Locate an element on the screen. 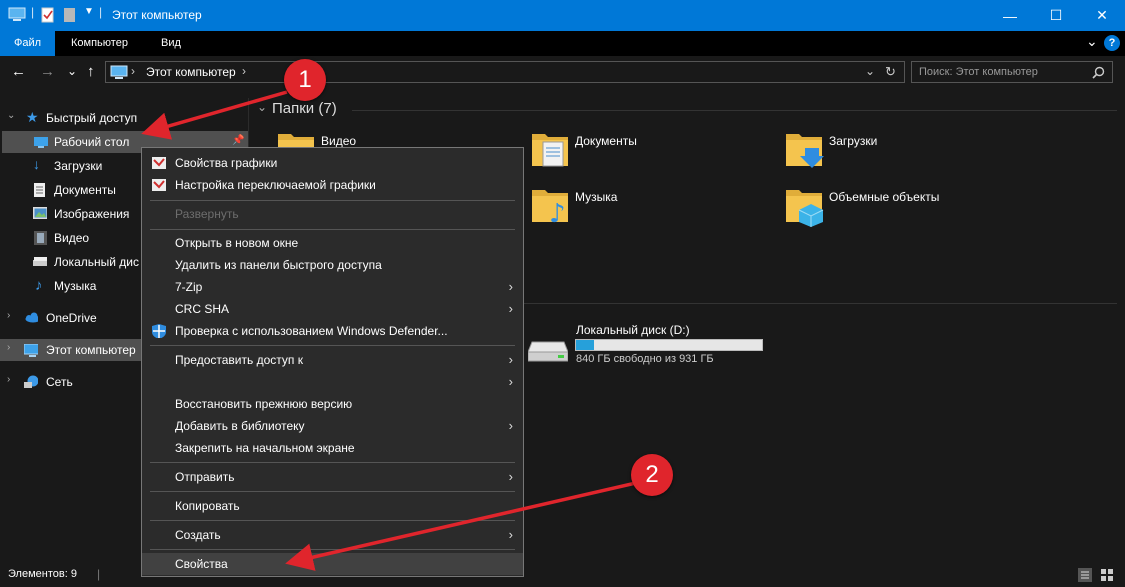 This screenshot has height=587, width=1125. menu-item-open-new-window: Открыть в новом окне is located at coordinates (332, 243).